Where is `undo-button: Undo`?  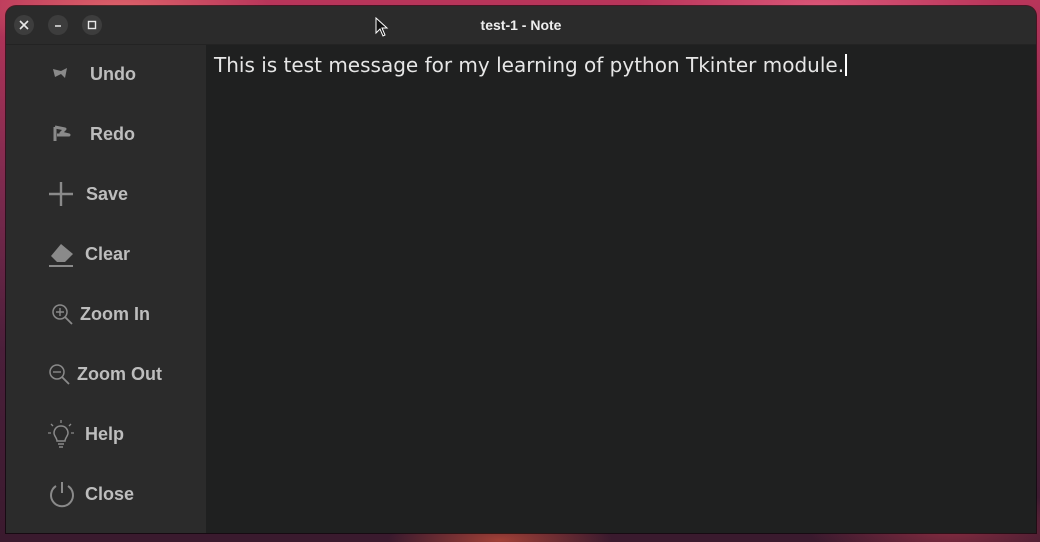
undo-button: Undo is located at coordinates (106, 74).